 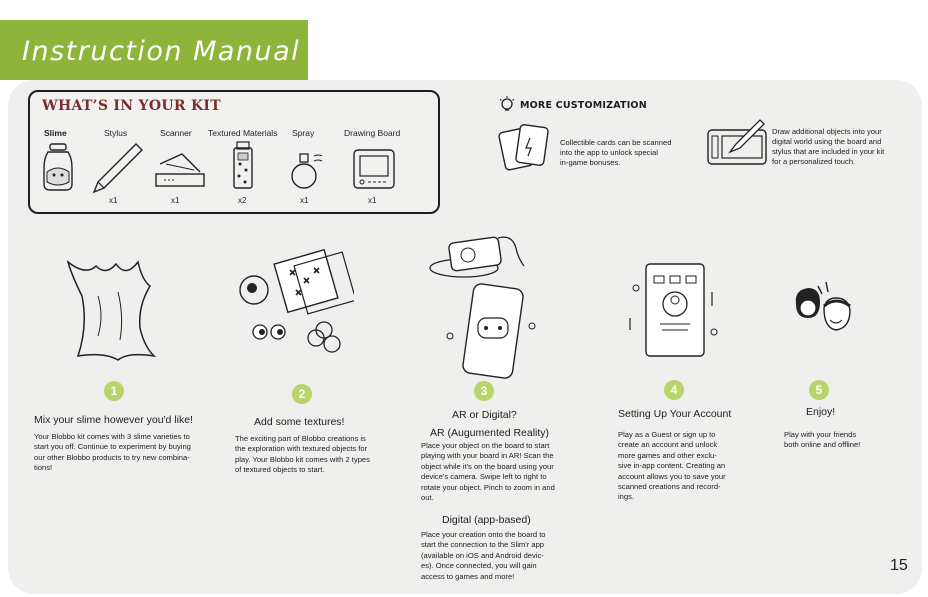 I want to click on kit-qty-textured: x2, so click(x=242, y=200).